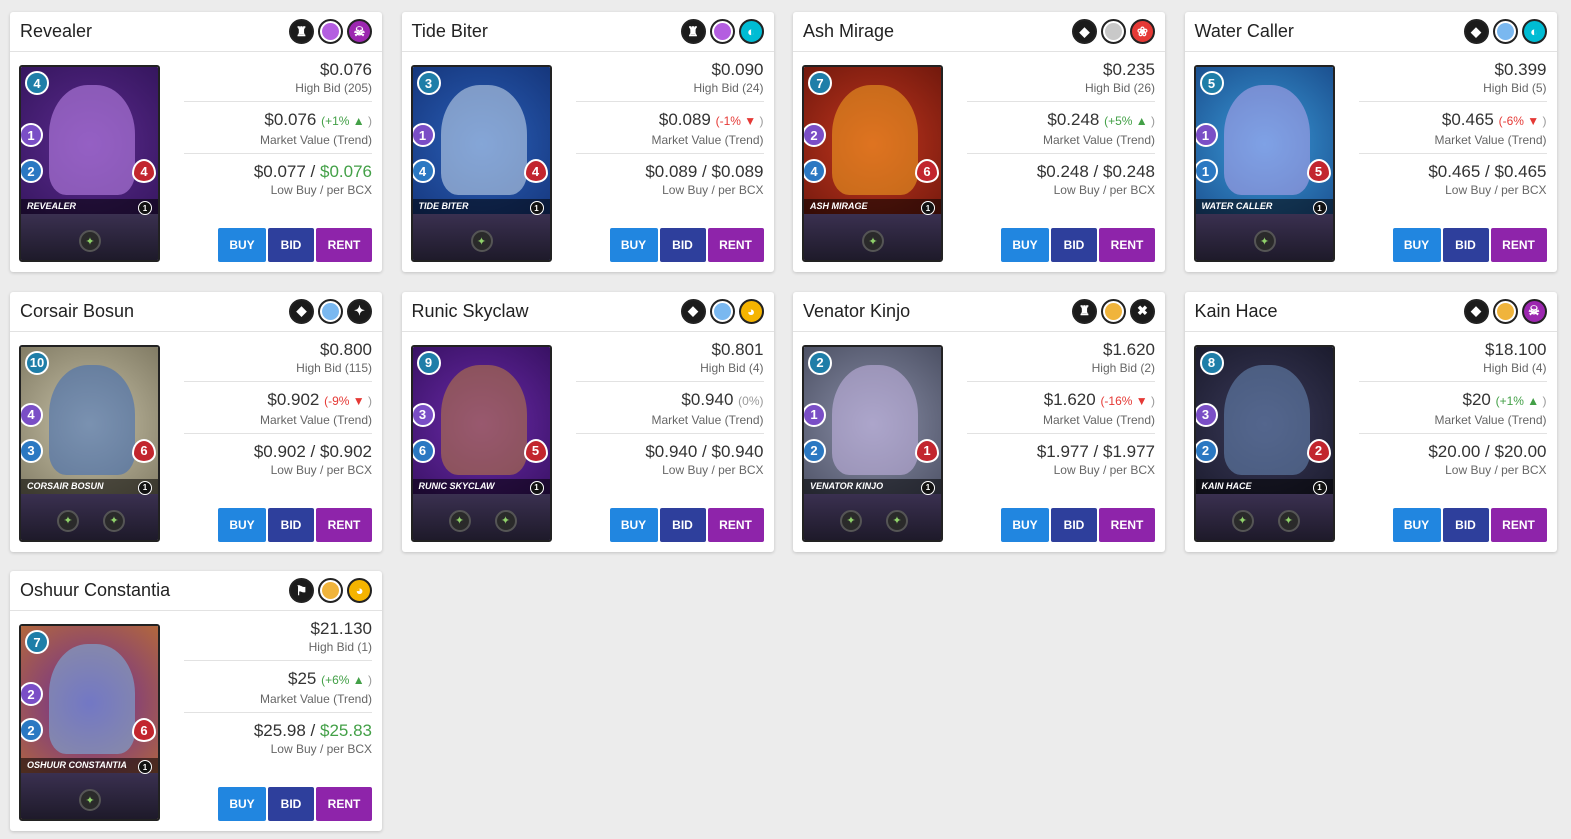 The image size is (1571, 839). I want to click on low-buy-value: $0.902 / $0.902, so click(312, 451).